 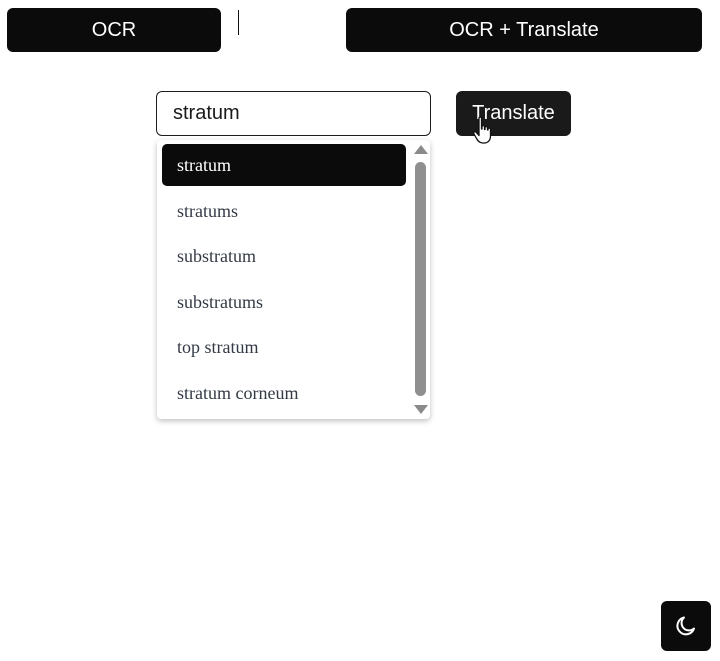 What do you see at coordinates (284, 256) in the screenshot?
I see `suggestion-item: substratum` at bounding box center [284, 256].